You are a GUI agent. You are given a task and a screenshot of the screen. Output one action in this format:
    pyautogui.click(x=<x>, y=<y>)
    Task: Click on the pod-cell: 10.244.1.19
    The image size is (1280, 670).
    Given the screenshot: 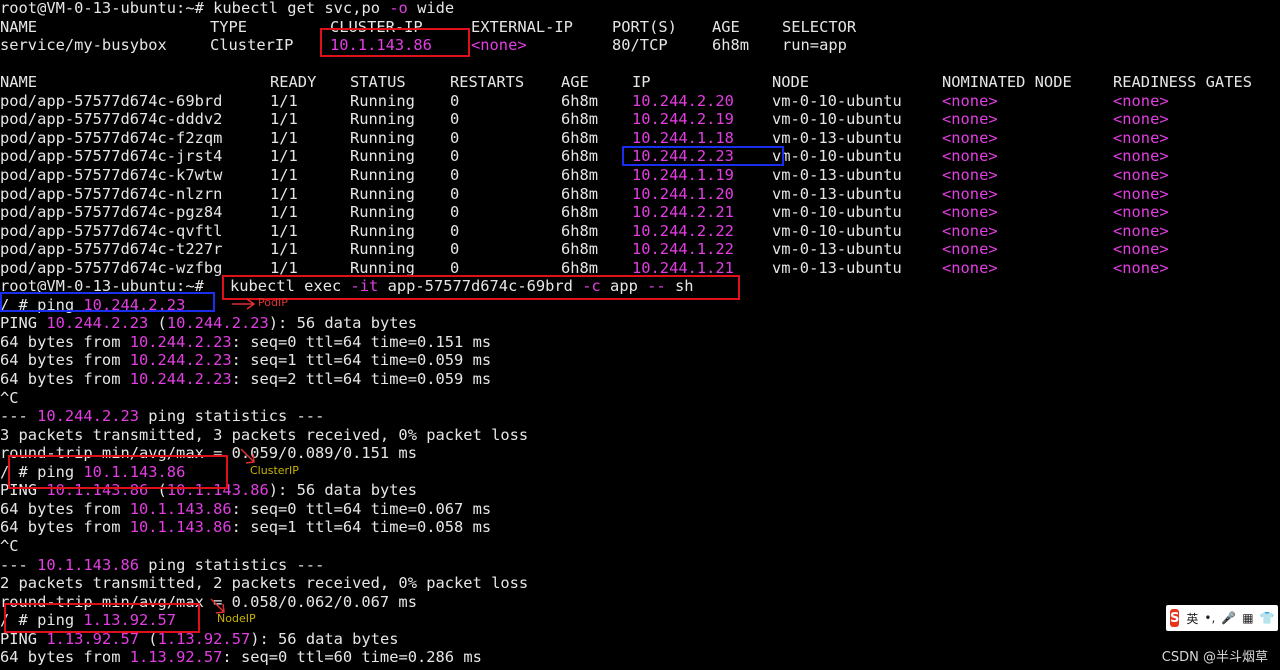 What is the action you would take?
    pyautogui.click(x=683, y=174)
    